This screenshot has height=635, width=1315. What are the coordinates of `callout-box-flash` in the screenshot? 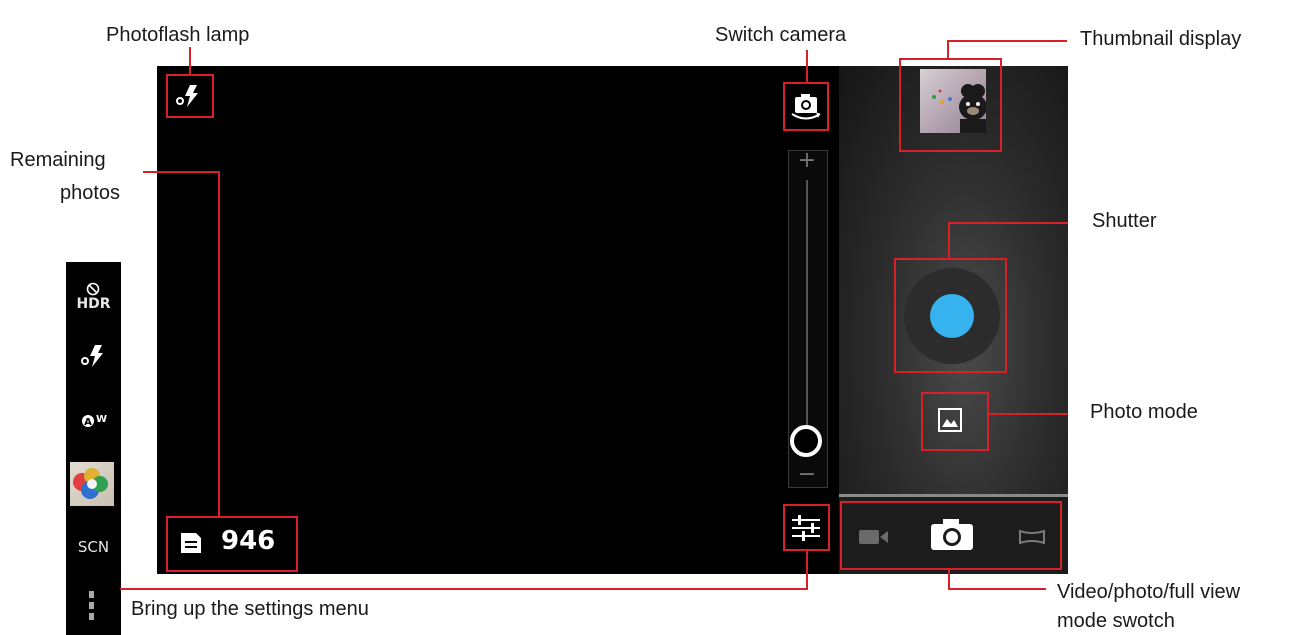 It's located at (190, 96).